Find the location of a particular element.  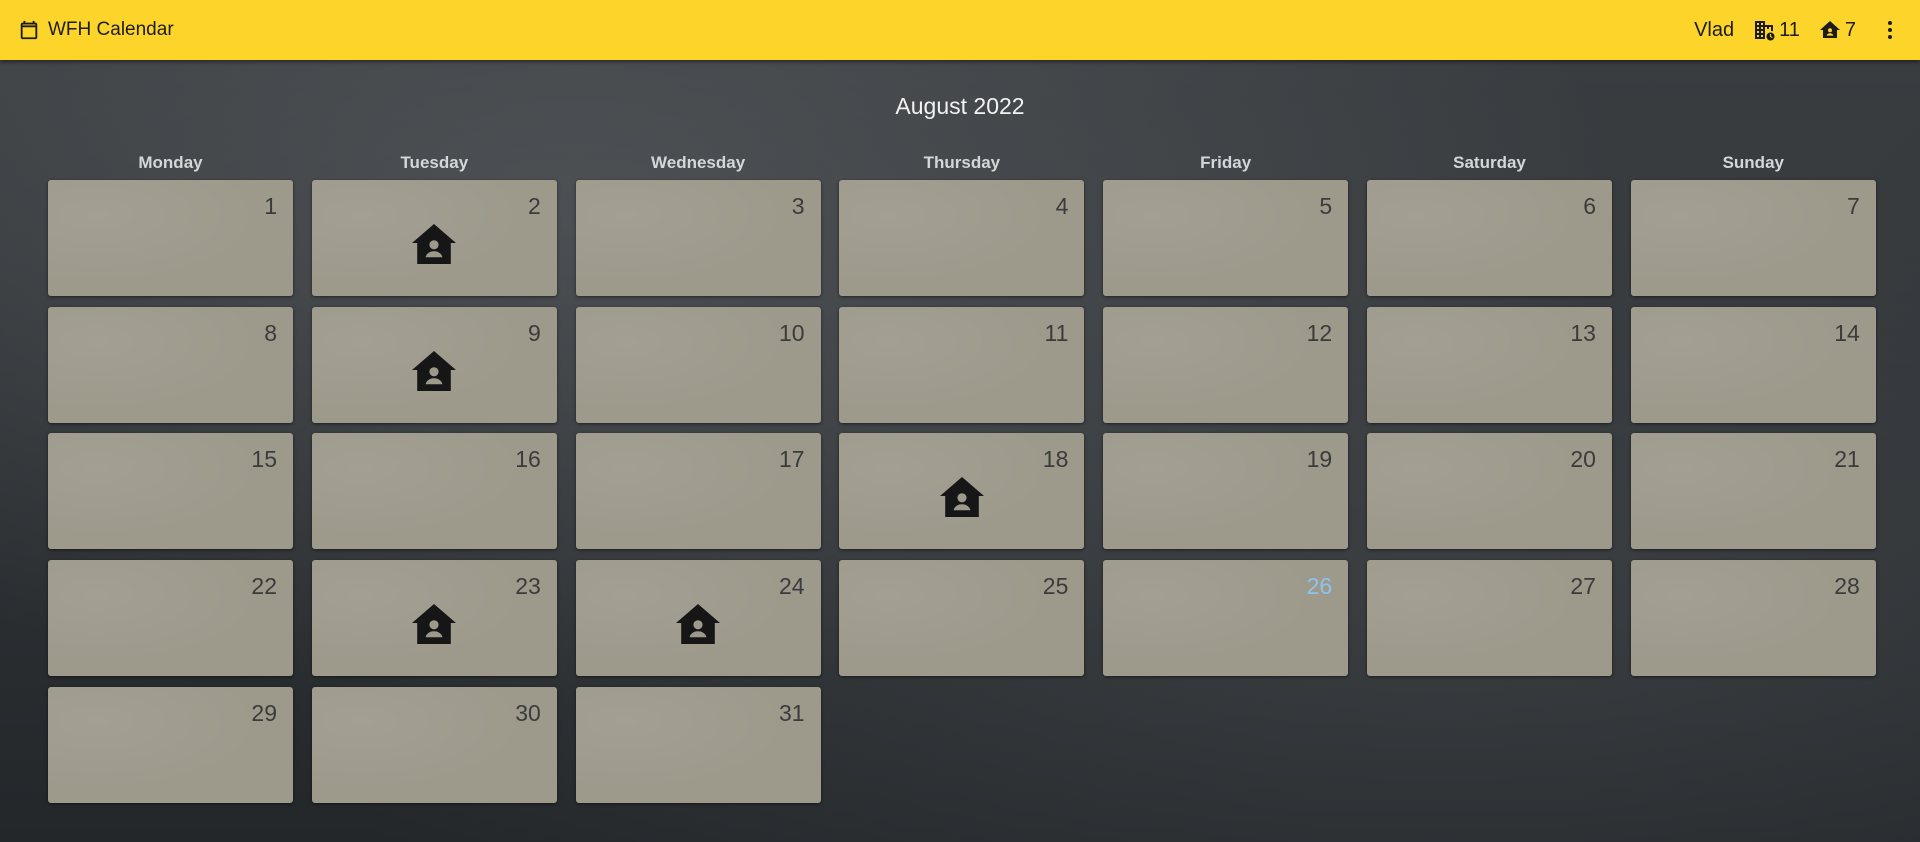

office-days-stat: 11 is located at coordinates (1776, 30).